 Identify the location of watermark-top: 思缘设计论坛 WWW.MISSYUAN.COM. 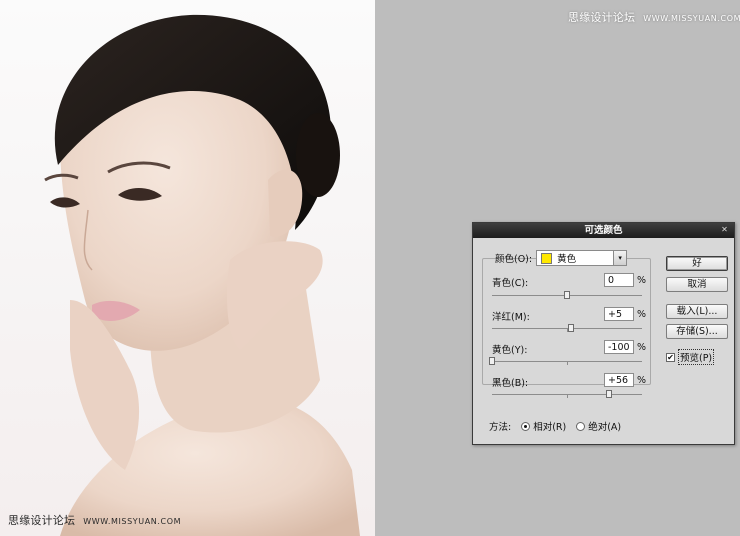
(654, 17).